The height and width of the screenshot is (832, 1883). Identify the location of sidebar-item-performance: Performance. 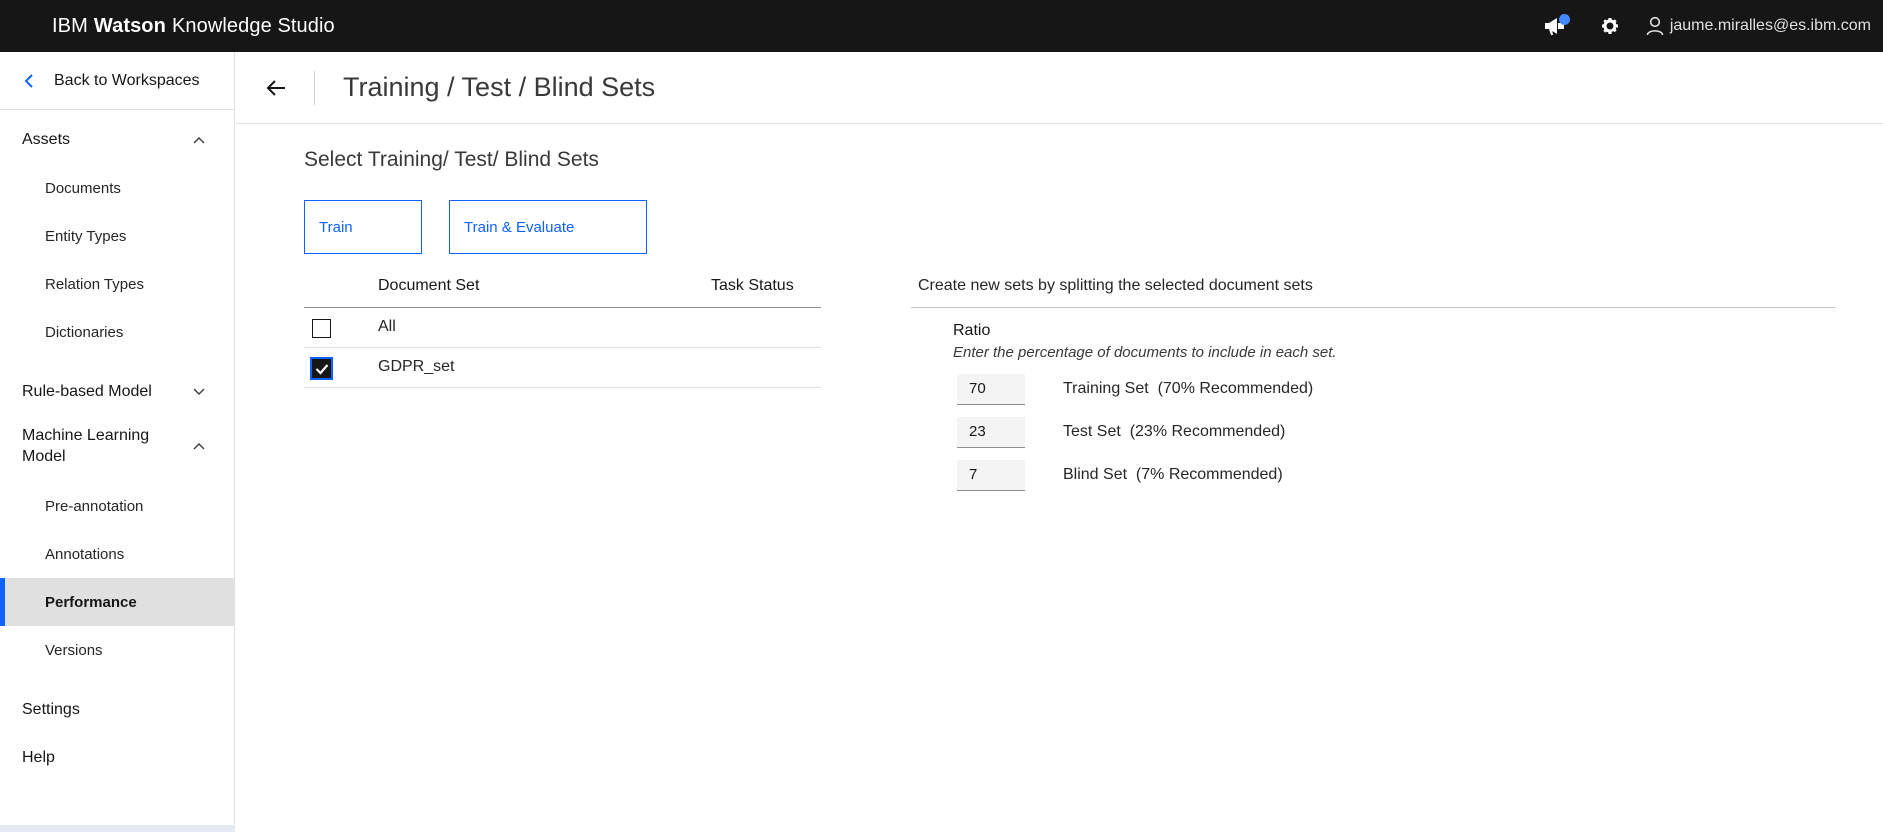
(117, 602).